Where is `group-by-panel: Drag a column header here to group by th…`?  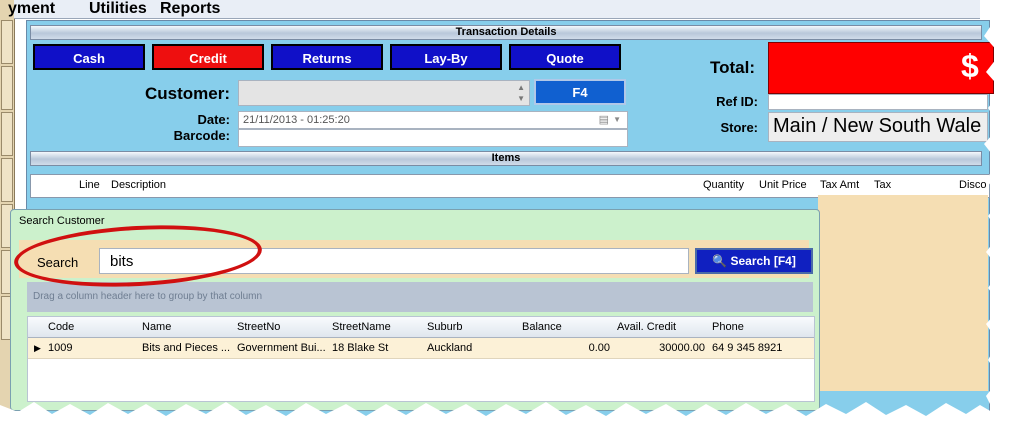 group-by-panel: Drag a column header here to group by th… is located at coordinates (420, 297).